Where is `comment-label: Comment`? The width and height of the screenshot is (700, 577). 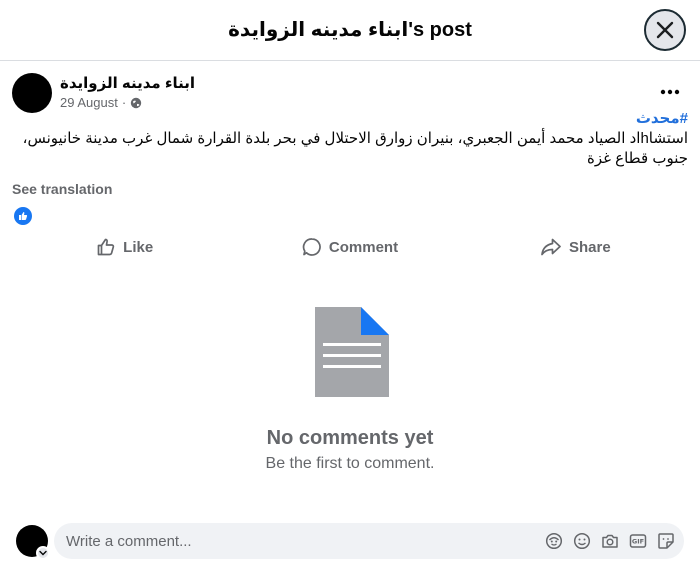
comment-label: Comment is located at coordinates (363, 247).